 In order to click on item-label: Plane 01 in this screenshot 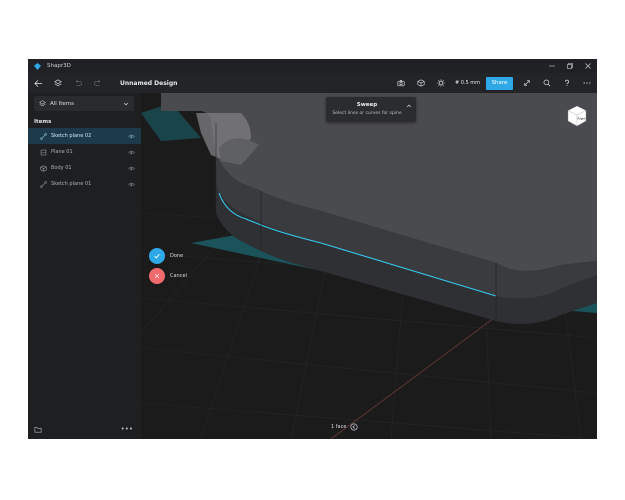, I will do `click(62, 152)`.